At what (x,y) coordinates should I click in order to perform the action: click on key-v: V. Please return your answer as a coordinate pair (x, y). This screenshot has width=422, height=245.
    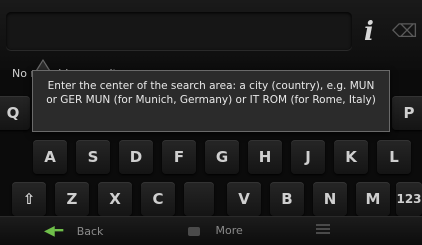
    Looking at the image, I should click on (244, 199).